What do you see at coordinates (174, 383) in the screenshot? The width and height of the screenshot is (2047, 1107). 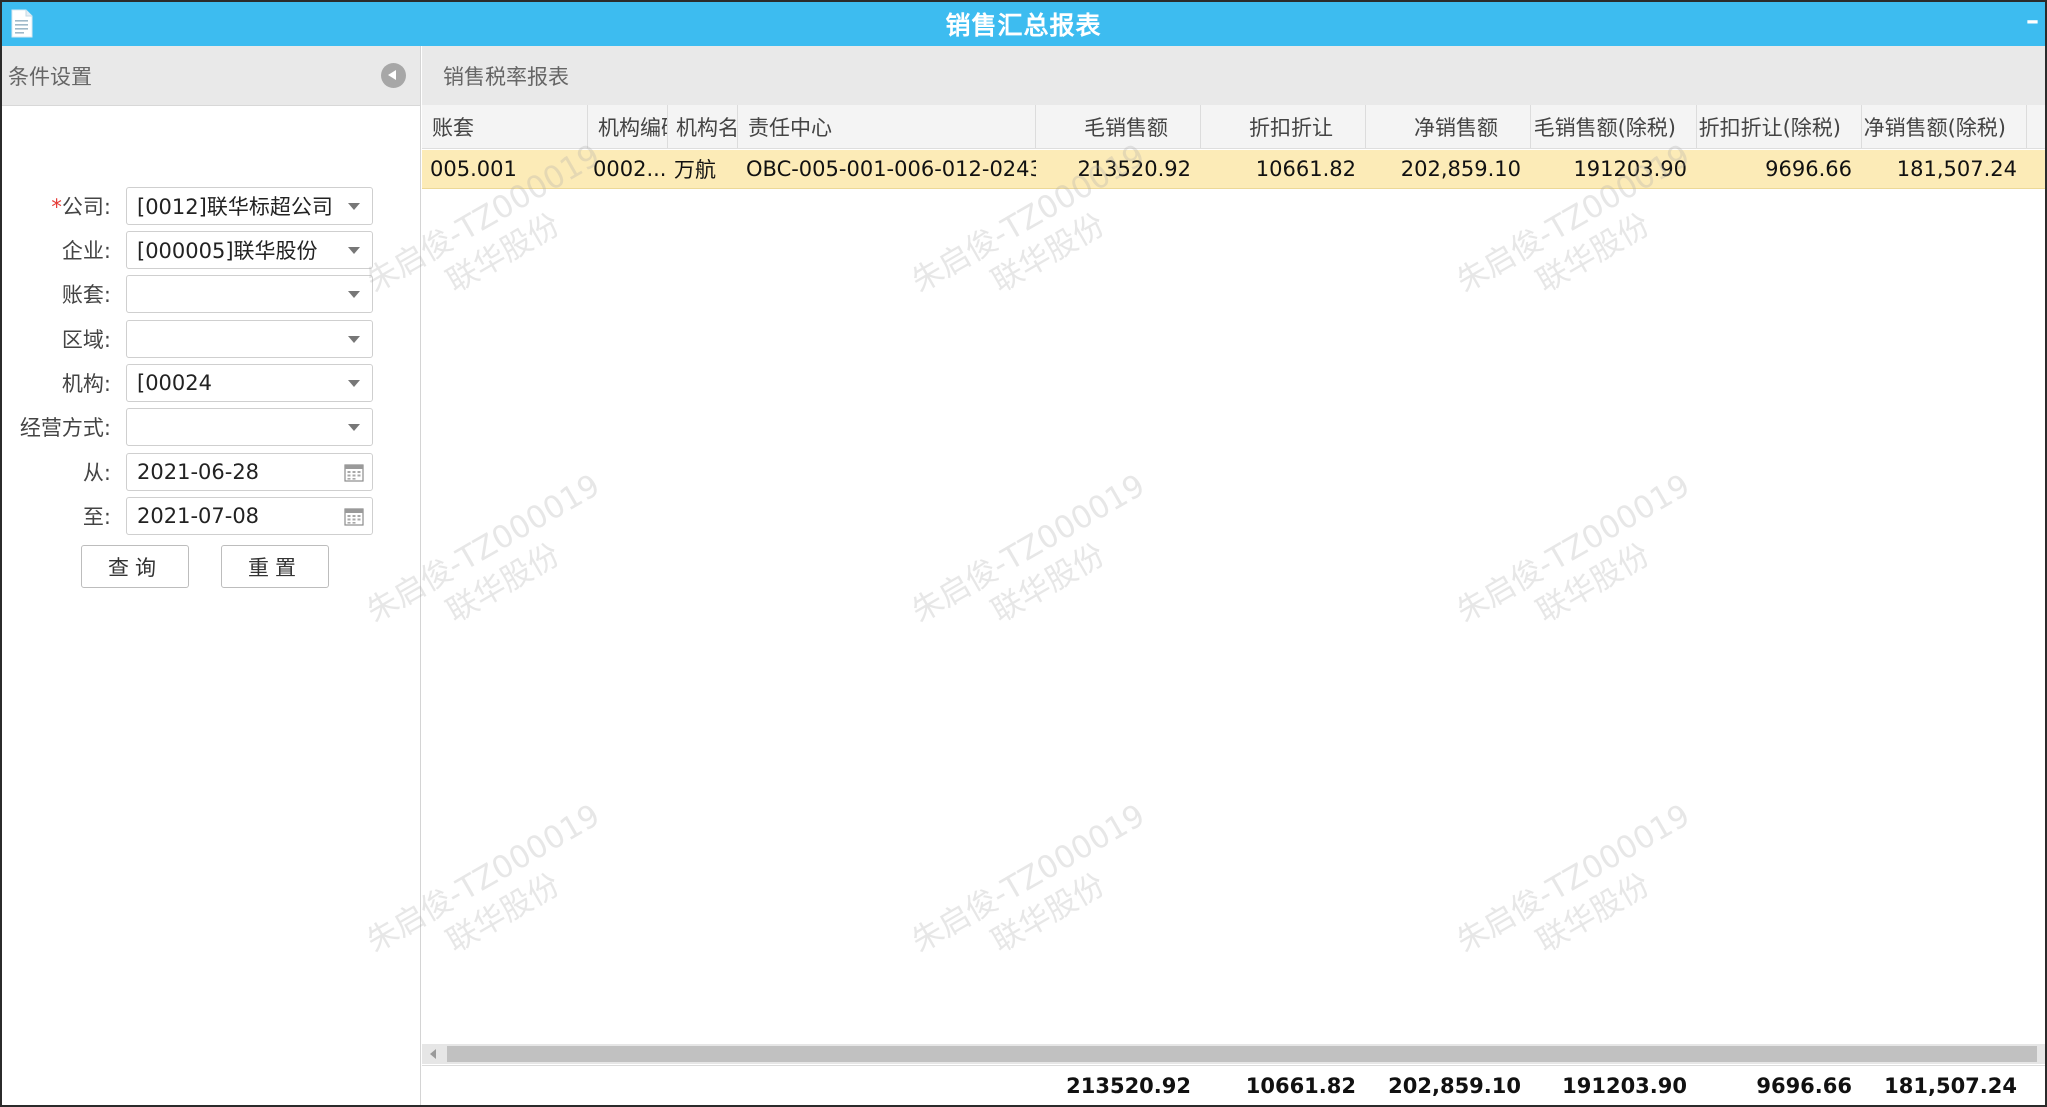 I see `org-value: [00024` at bounding box center [174, 383].